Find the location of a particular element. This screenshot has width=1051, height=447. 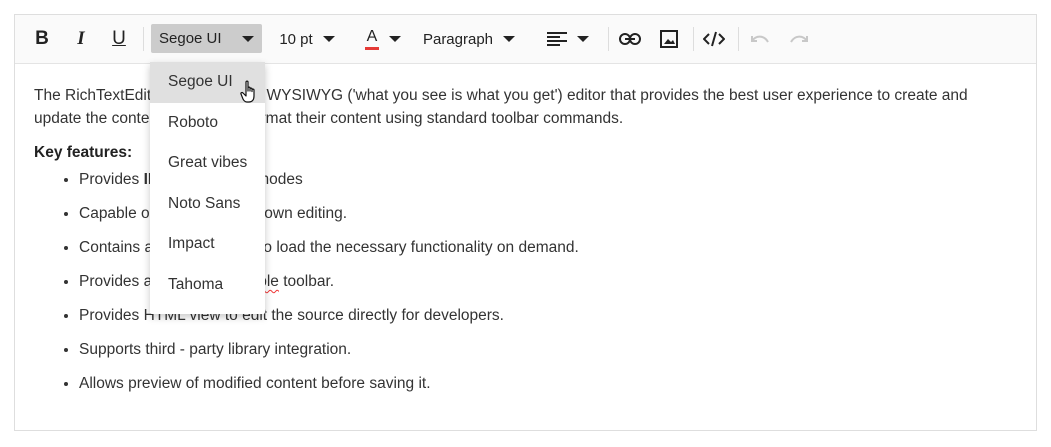

bold-button: B is located at coordinates (42, 39).